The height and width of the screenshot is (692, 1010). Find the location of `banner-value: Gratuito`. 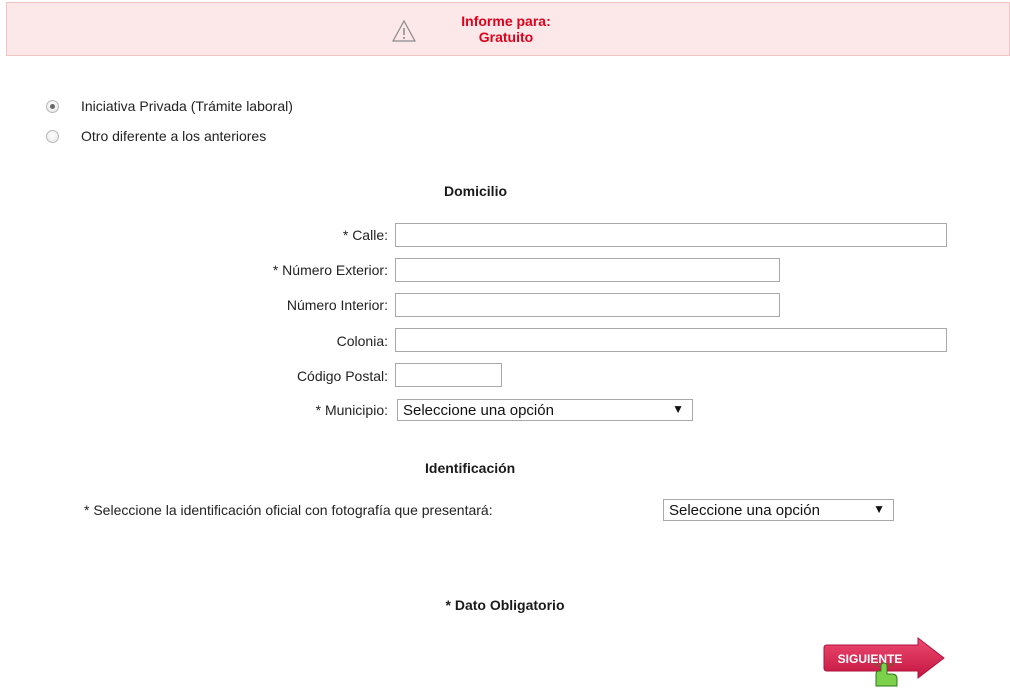

banner-value: Gratuito is located at coordinates (506, 37).